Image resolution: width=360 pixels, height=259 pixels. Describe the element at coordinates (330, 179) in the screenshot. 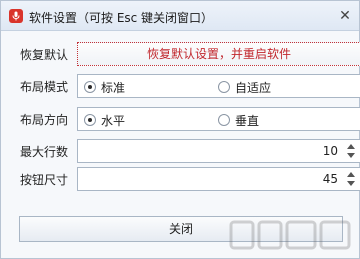

I see `button-size-value: 45` at that location.